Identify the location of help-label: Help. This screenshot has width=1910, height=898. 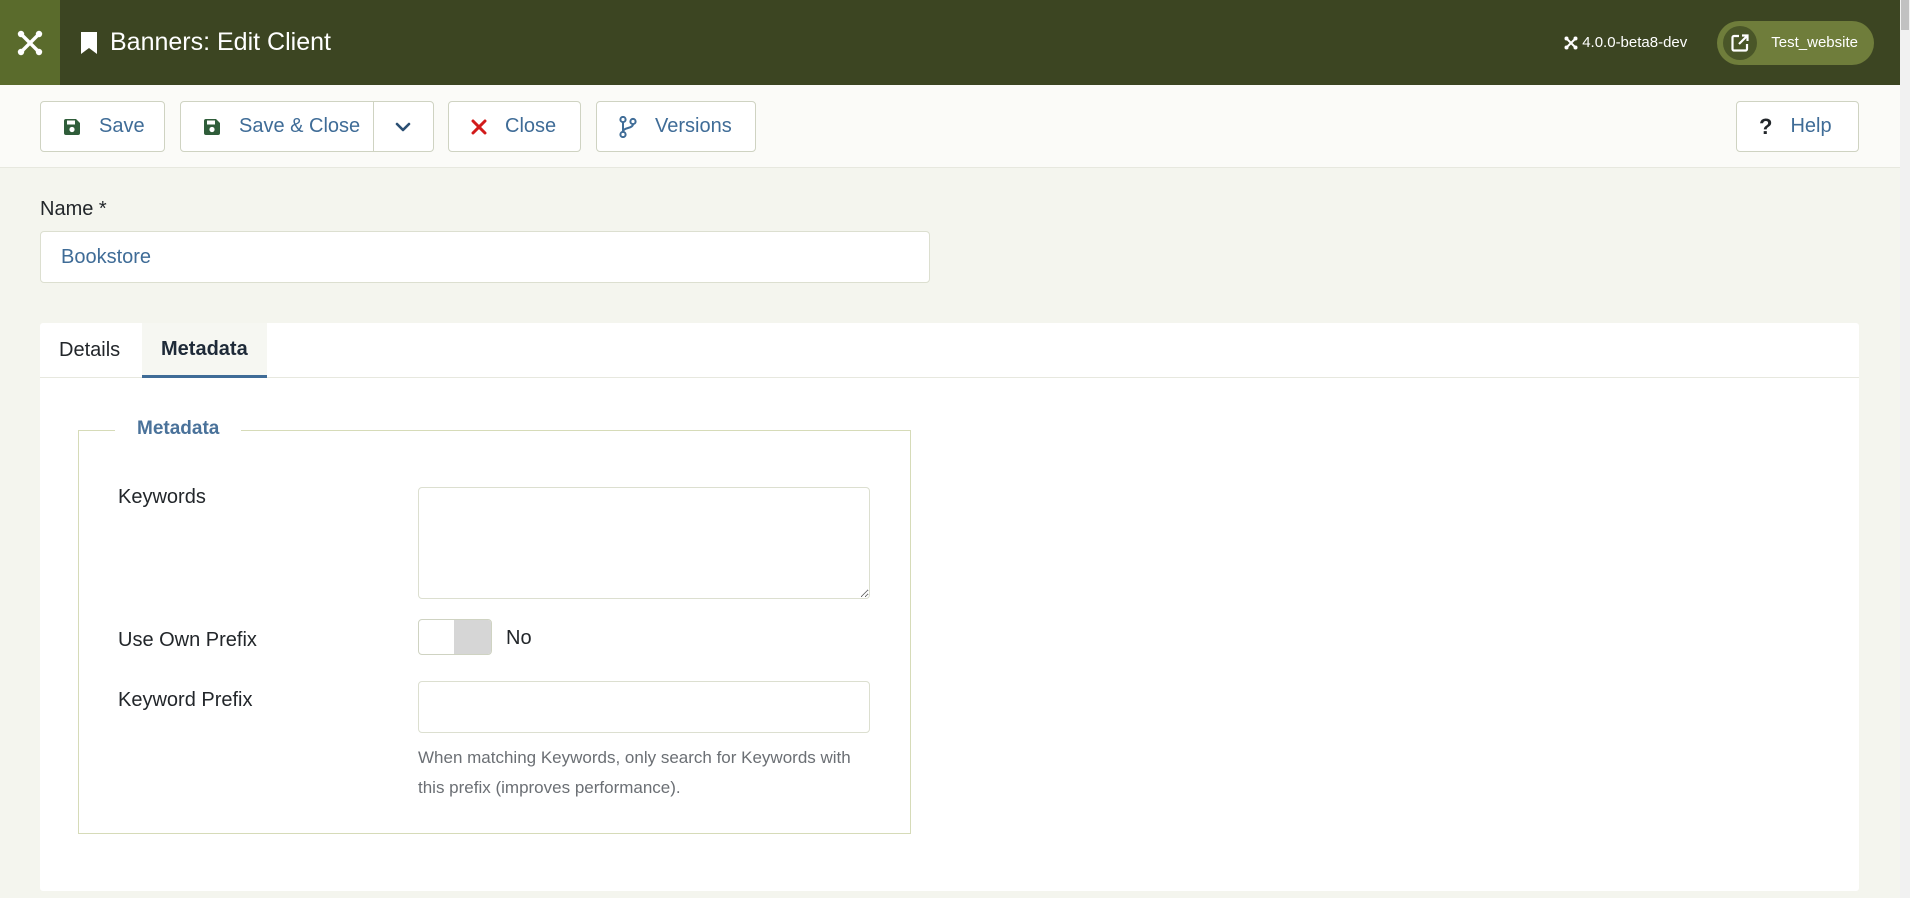
(1811, 126).